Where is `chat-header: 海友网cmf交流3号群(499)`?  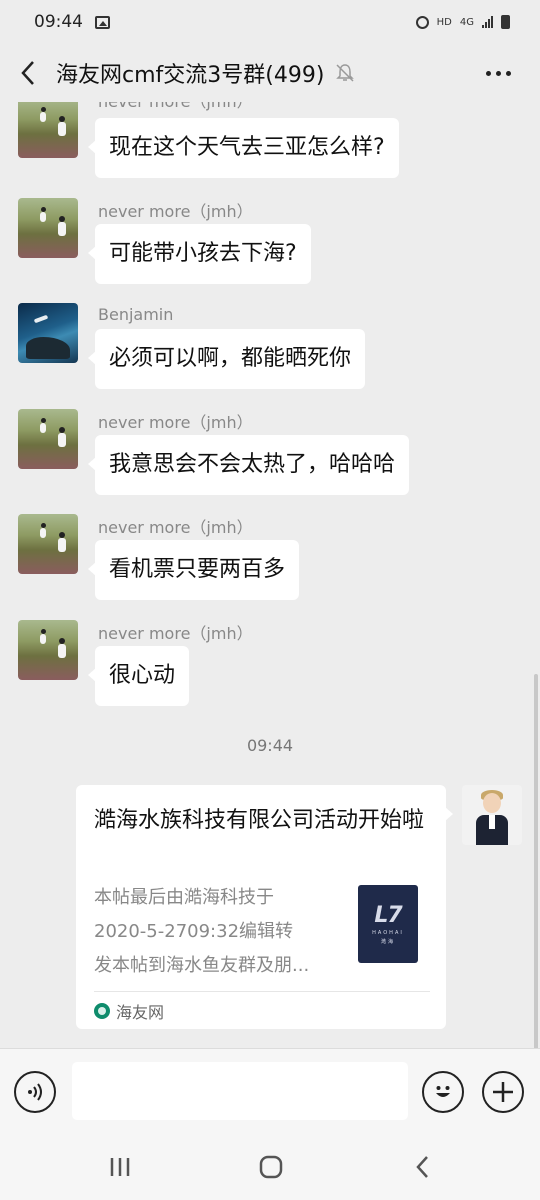 chat-header: 海友网cmf交流3号群(499) is located at coordinates (270, 73).